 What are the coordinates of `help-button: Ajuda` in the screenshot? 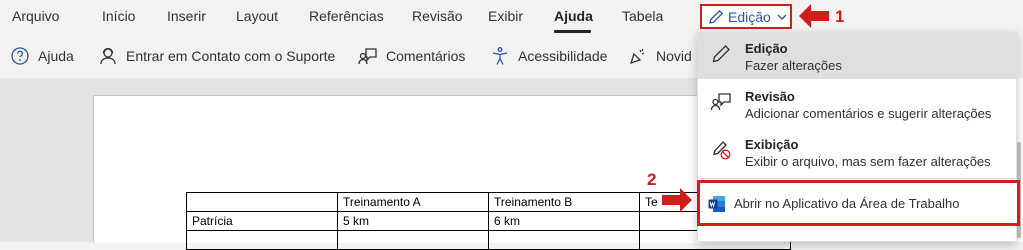 It's located at (42, 56).